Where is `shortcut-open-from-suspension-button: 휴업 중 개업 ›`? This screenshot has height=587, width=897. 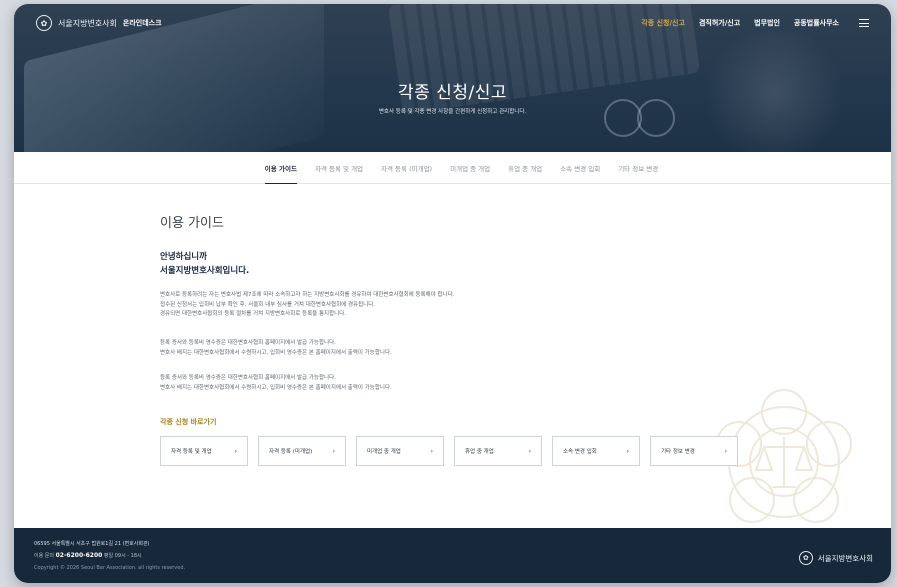 shortcut-open-from-suspension-button: 휴업 중 개업 › is located at coordinates (498, 451).